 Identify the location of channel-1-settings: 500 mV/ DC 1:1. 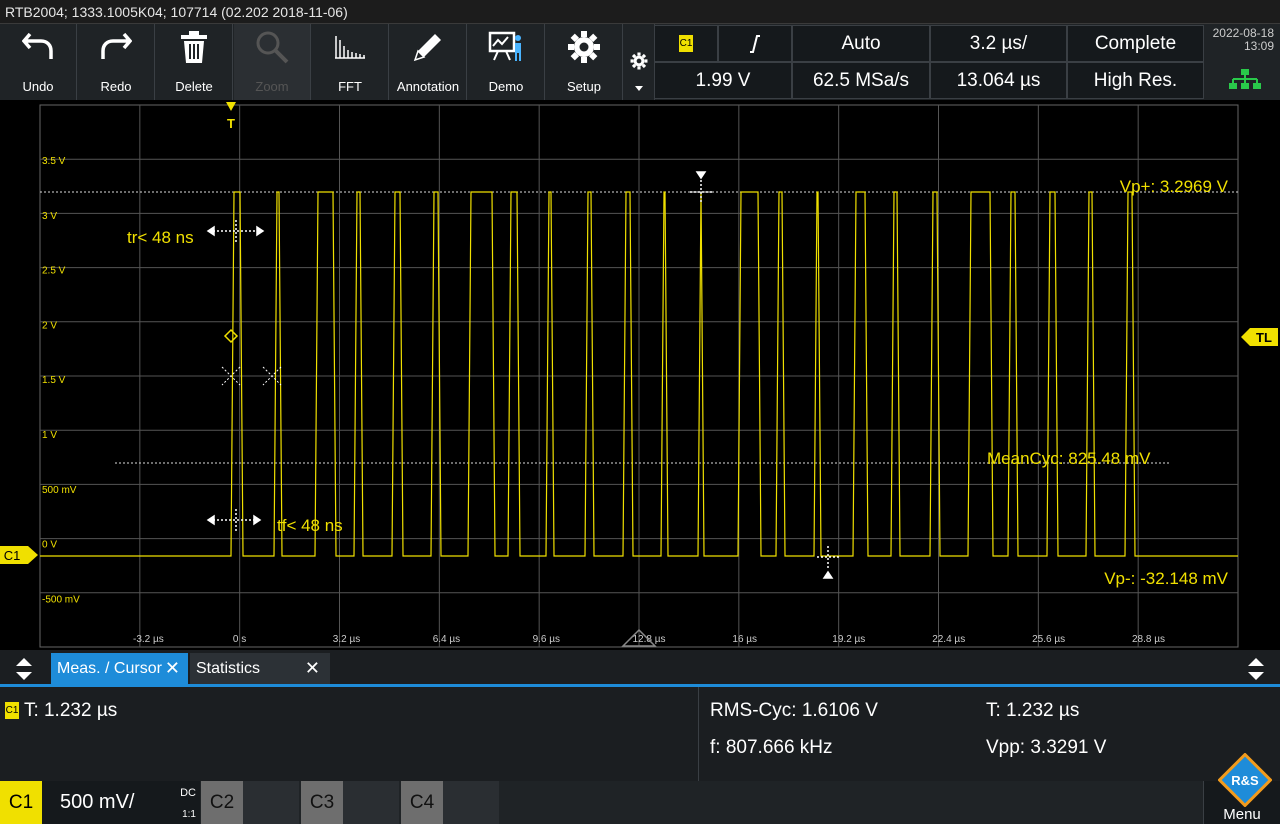
(121, 802).